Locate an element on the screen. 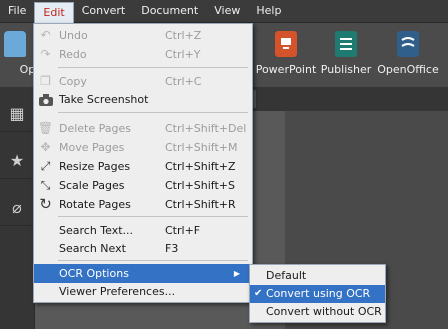 The height and width of the screenshot is (329, 448). undo-label: Undo is located at coordinates (73, 35).